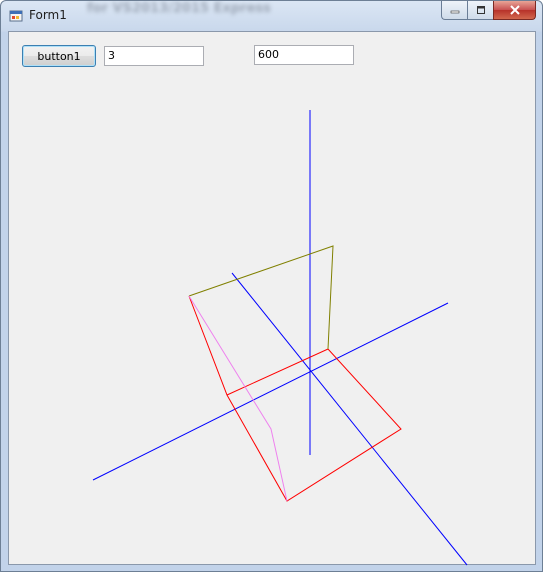 The height and width of the screenshot is (572, 543). I want to click on violet-edge, so click(238, 398).